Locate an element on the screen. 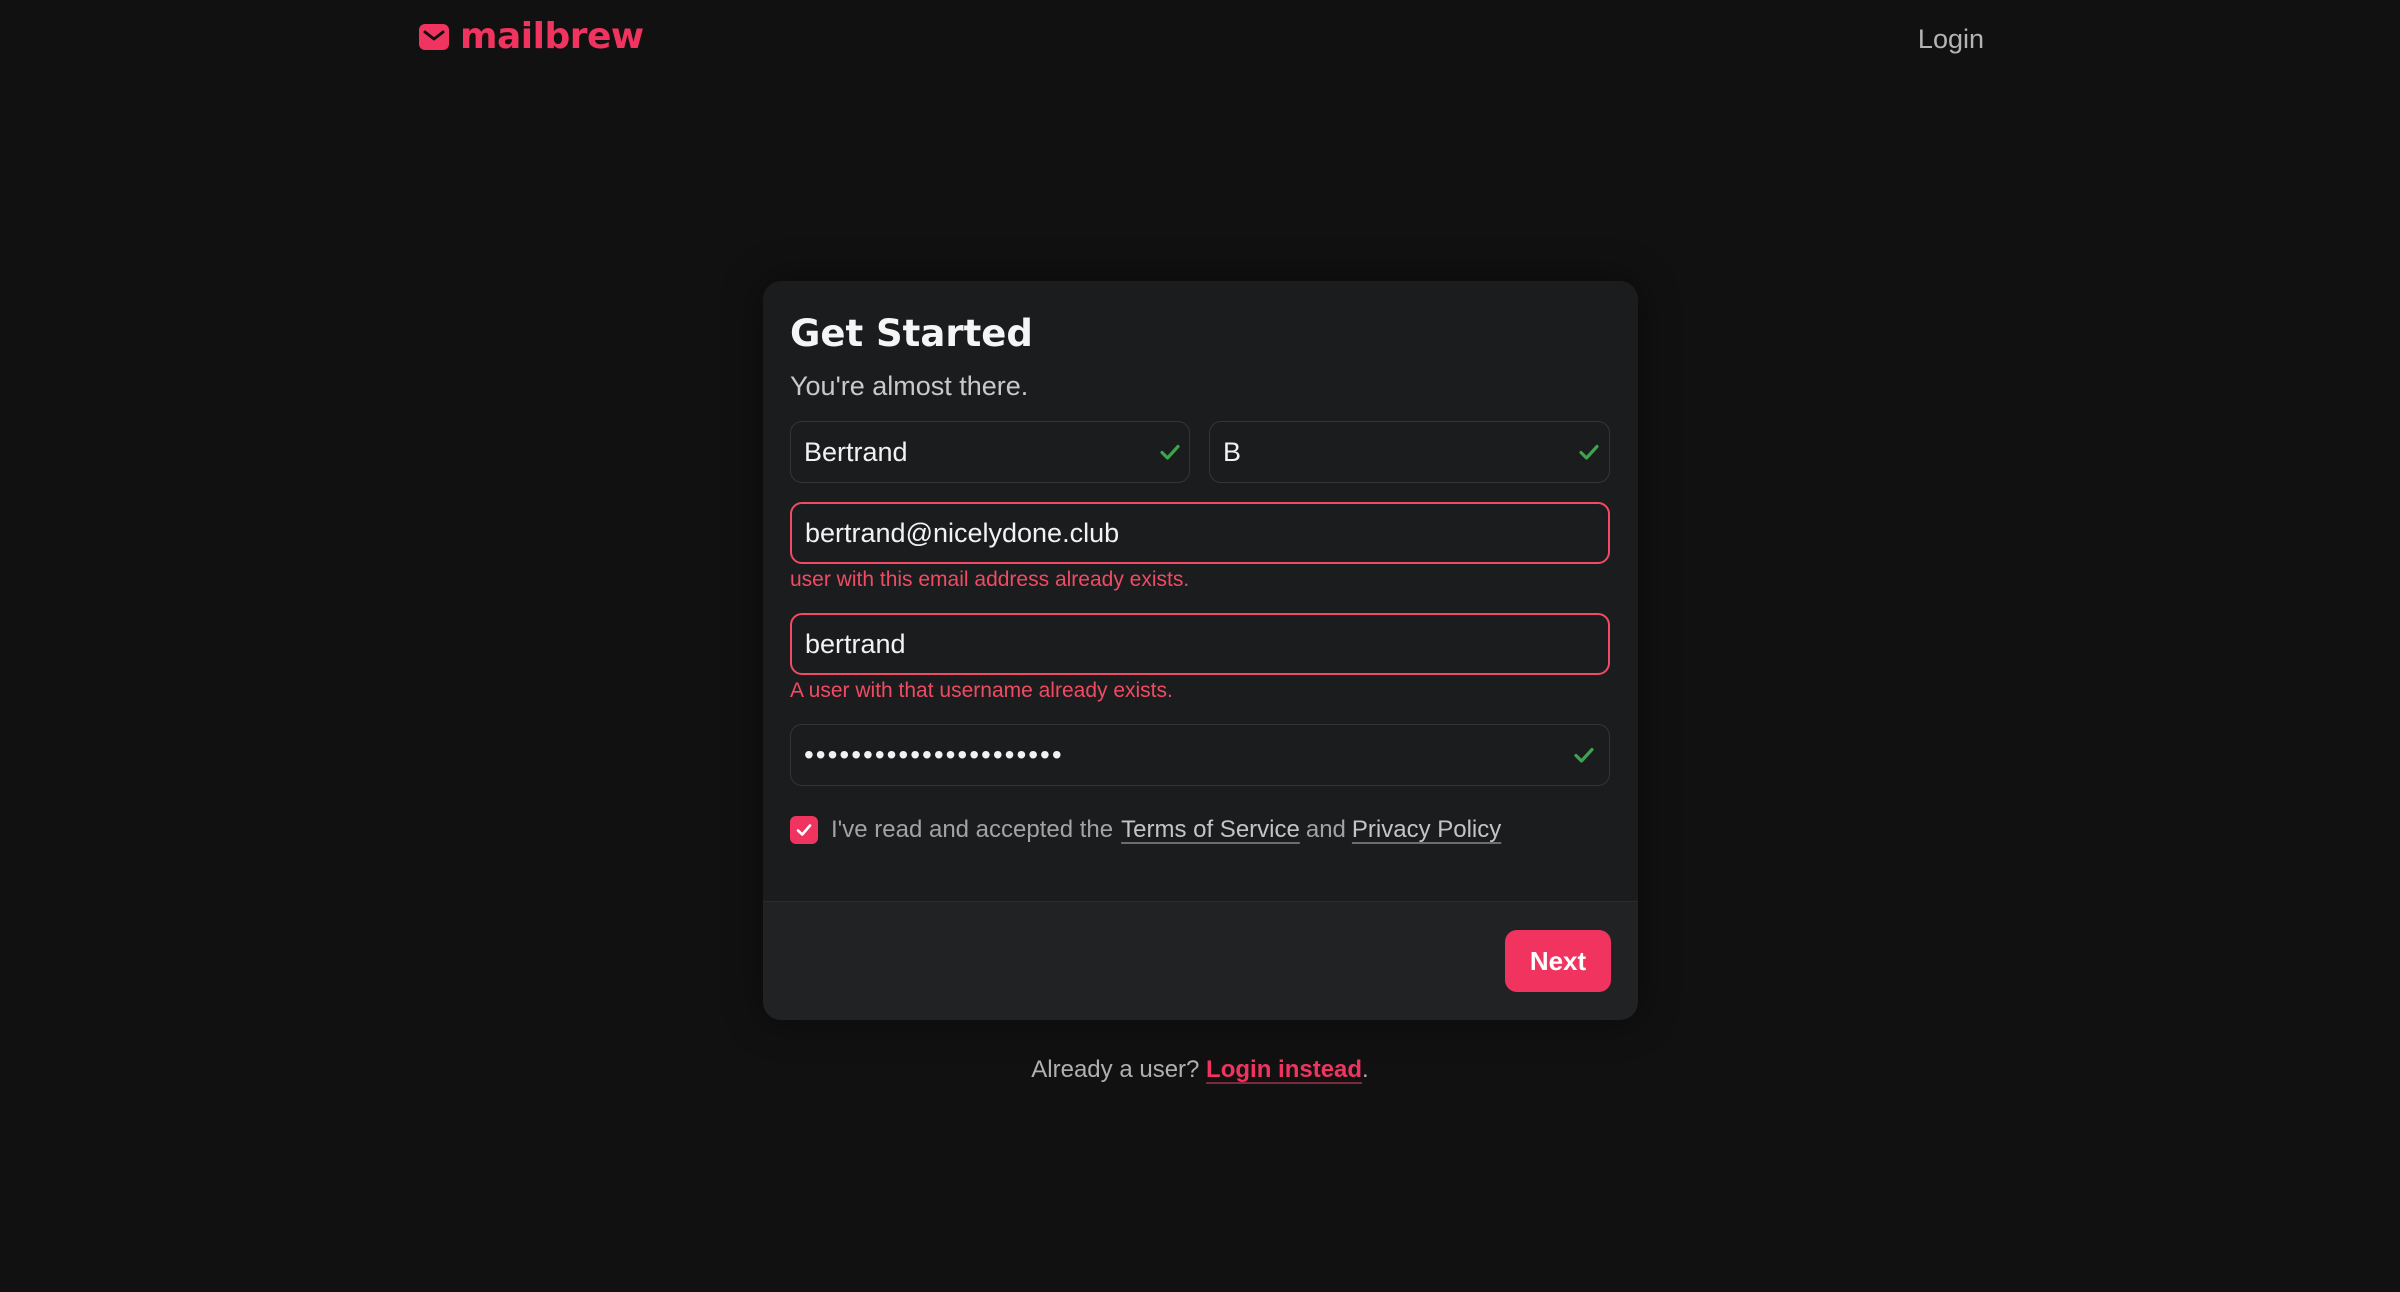  login-instead-link: Login instead is located at coordinates (1284, 1069).